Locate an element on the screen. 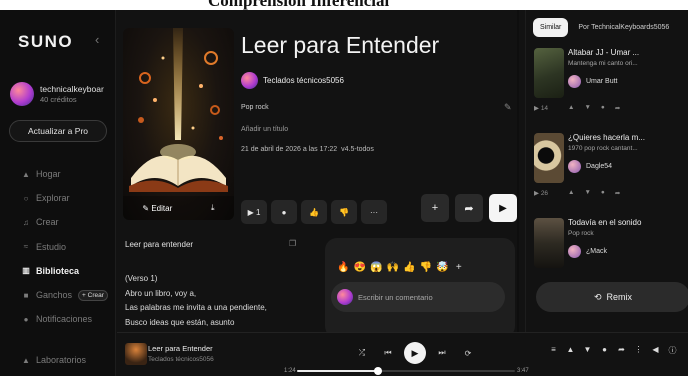 This screenshot has width=688, height=376. add-reaction-icon: + is located at coordinates (459, 267).